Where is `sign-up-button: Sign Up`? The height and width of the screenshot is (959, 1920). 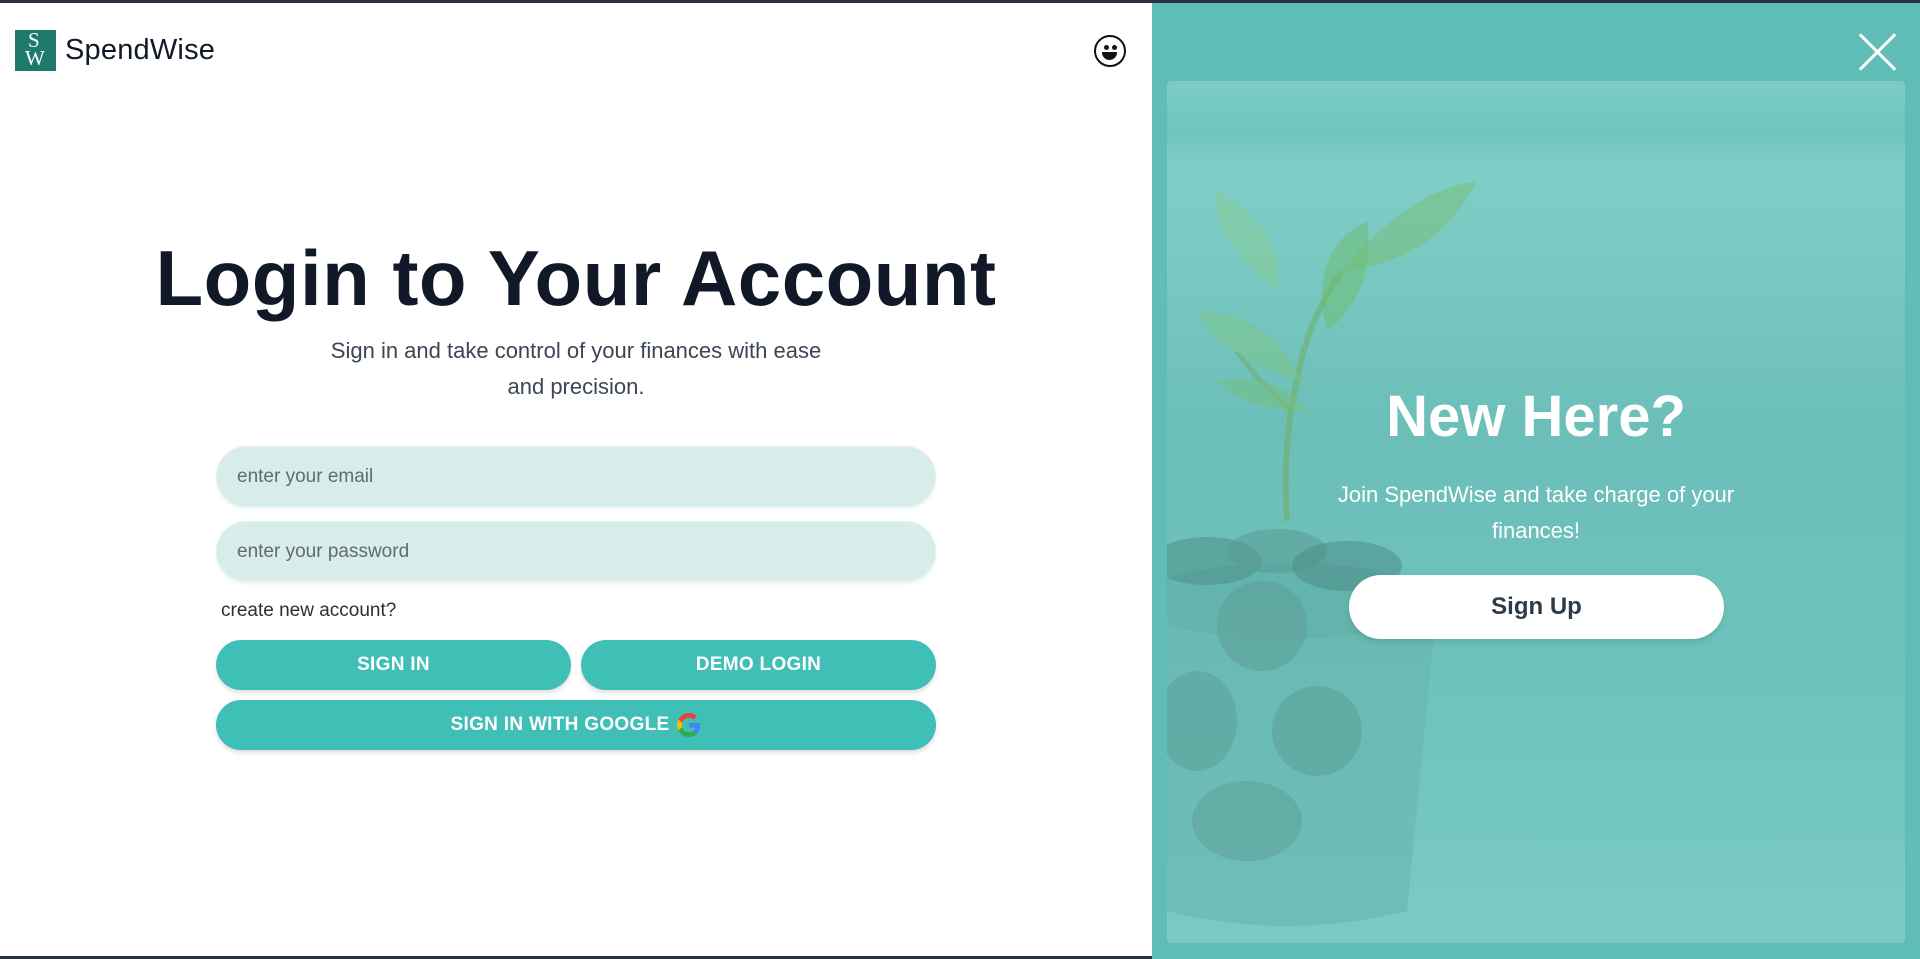 sign-up-button: Sign Up is located at coordinates (1536, 607).